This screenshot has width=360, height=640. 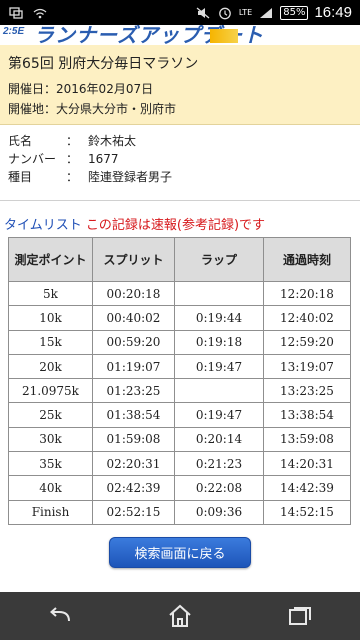 What do you see at coordinates (50, 259) in the screenshot?
I see `header-point: 測定ポイント` at bounding box center [50, 259].